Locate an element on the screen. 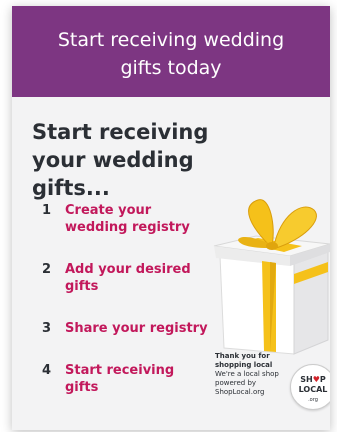 The height and width of the screenshot is (432, 337). step-item: 4 Start receiving gifts is located at coordinates (113, 379).